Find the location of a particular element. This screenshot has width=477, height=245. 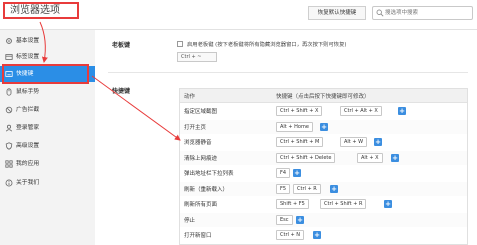

search-input is located at coordinates (427, 13).